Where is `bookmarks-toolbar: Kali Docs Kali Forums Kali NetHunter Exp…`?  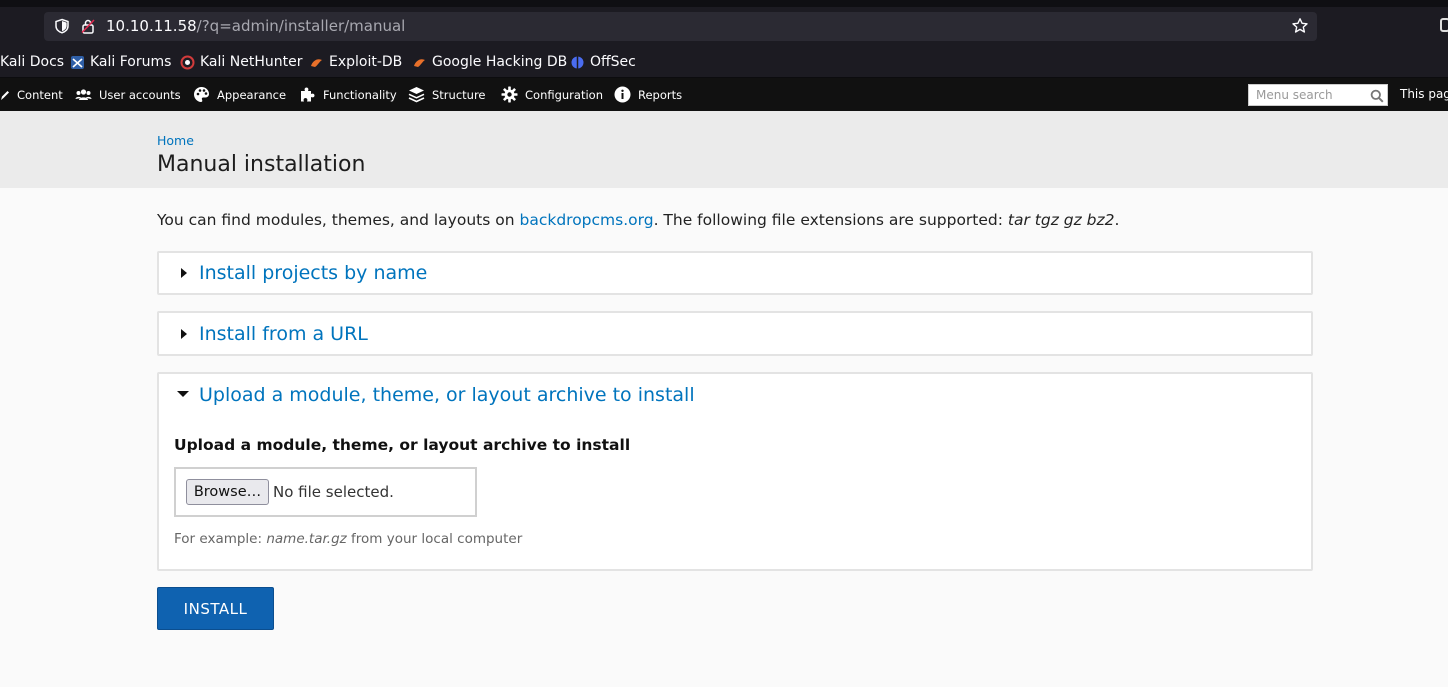
bookmarks-toolbar: Kali Docs Kali Forums Kali NetHunter Exp… is located at coordinates (724, 61).